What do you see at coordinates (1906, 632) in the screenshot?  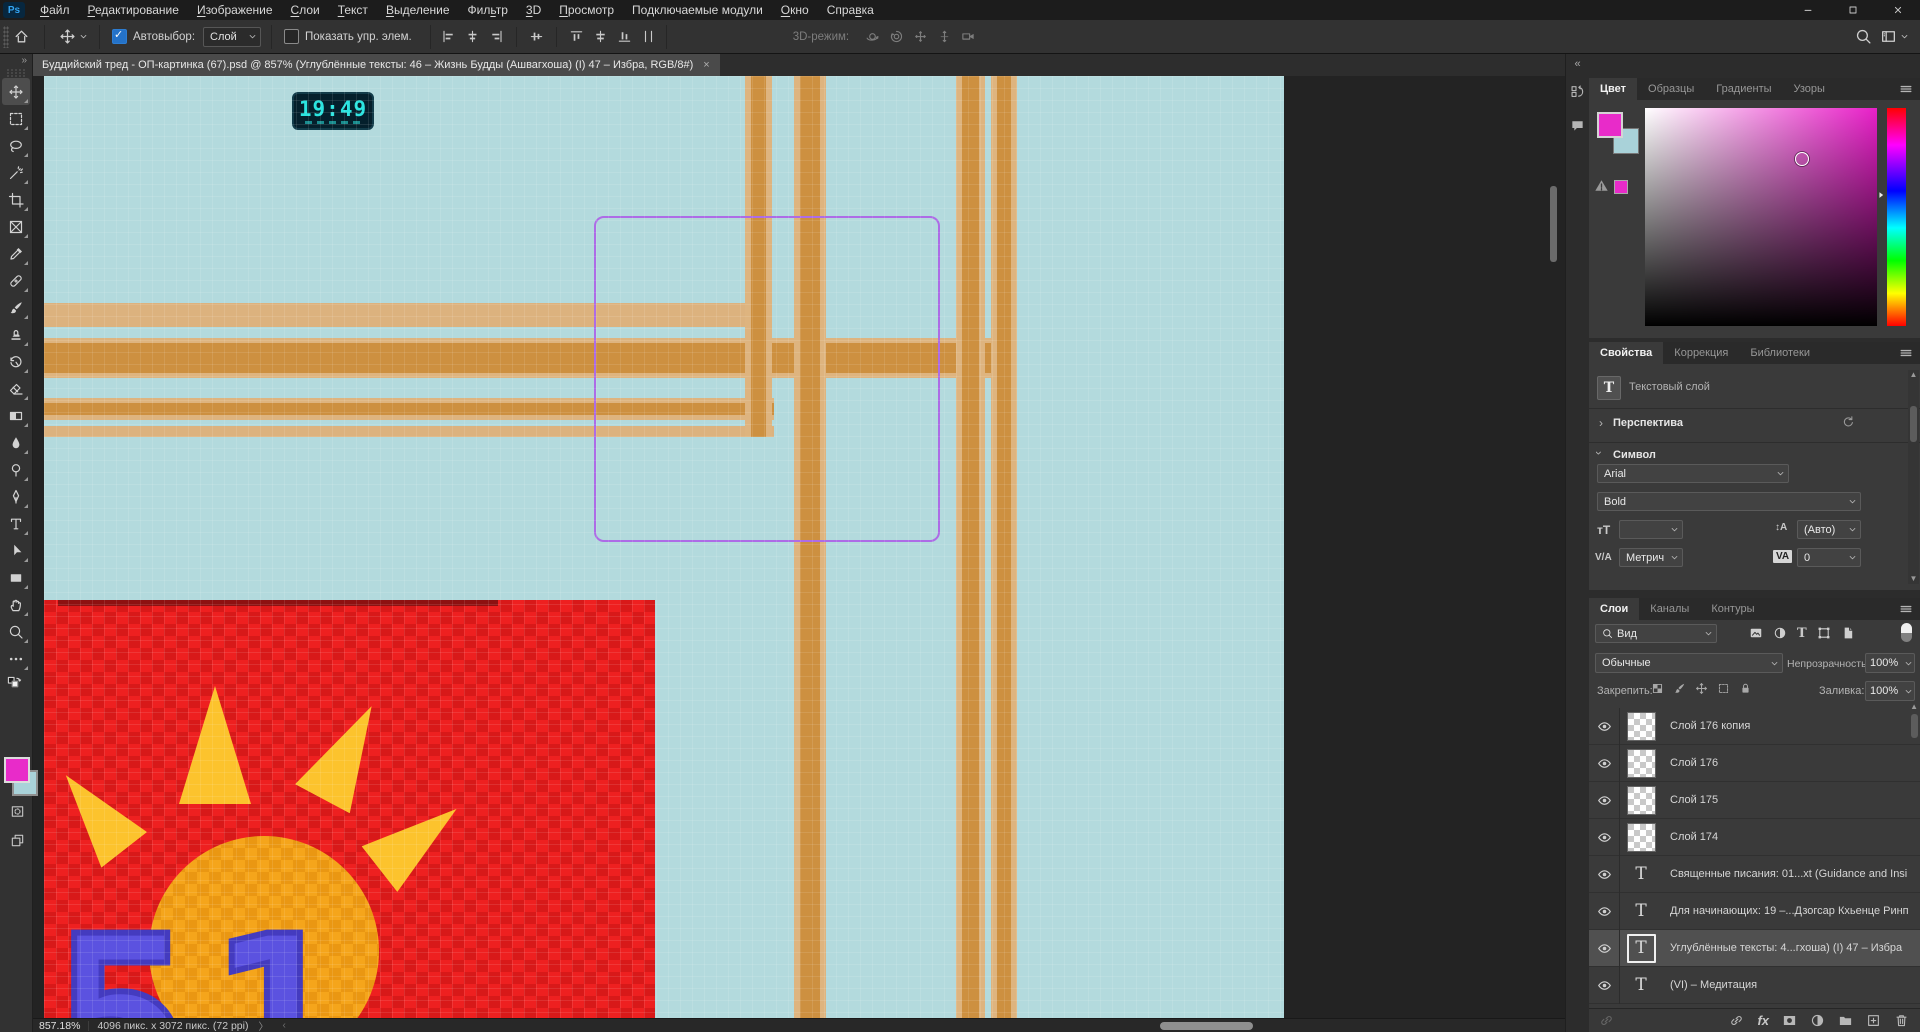 I see `filter-toggle-pill` at bounding box center [1906, 632].